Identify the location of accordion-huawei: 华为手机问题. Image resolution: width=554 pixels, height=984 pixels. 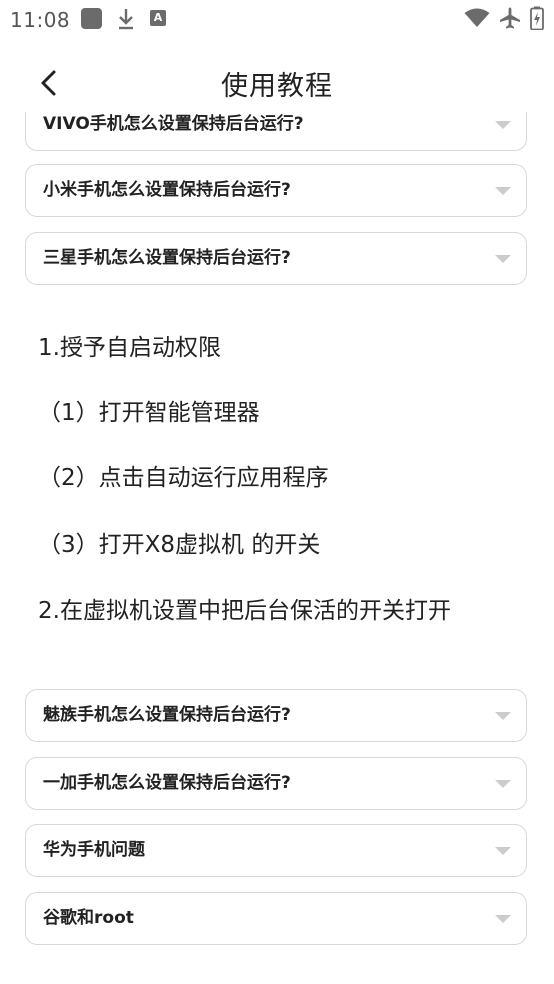
(276, 850).